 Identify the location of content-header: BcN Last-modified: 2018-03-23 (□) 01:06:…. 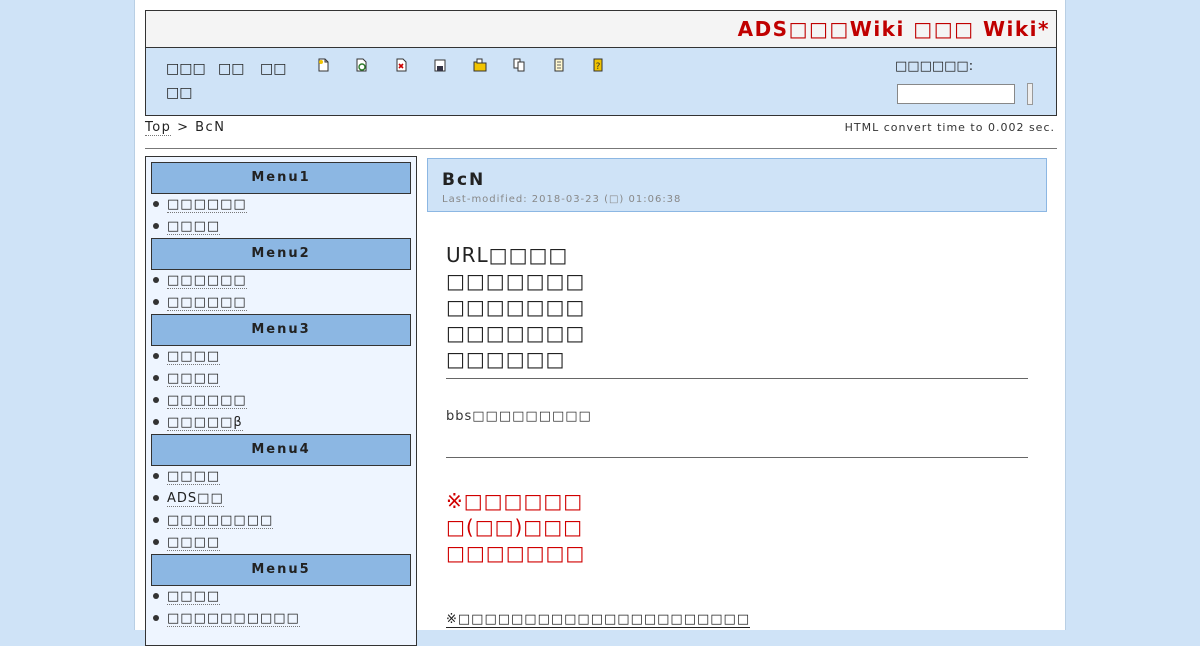
(737, 185).